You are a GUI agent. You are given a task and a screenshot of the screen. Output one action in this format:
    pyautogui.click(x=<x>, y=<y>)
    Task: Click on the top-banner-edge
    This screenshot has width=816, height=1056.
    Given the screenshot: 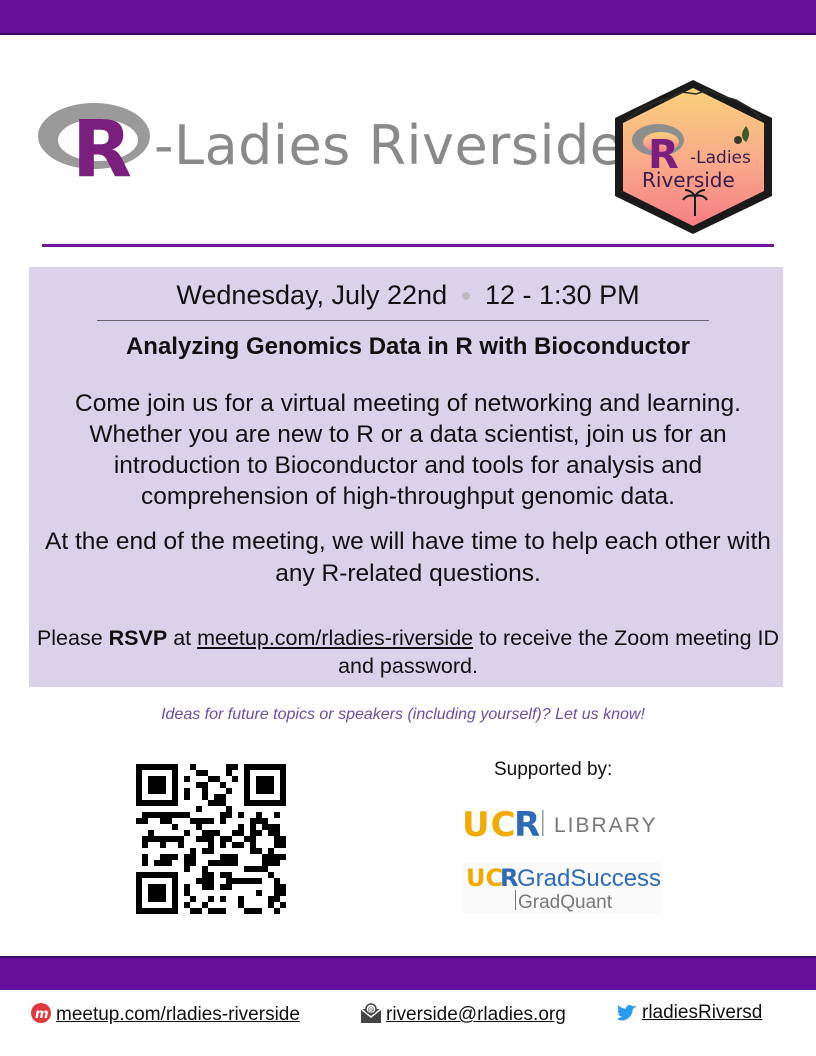 What is the action you would take?
    pyautogui.click(x=408, y=34)
    